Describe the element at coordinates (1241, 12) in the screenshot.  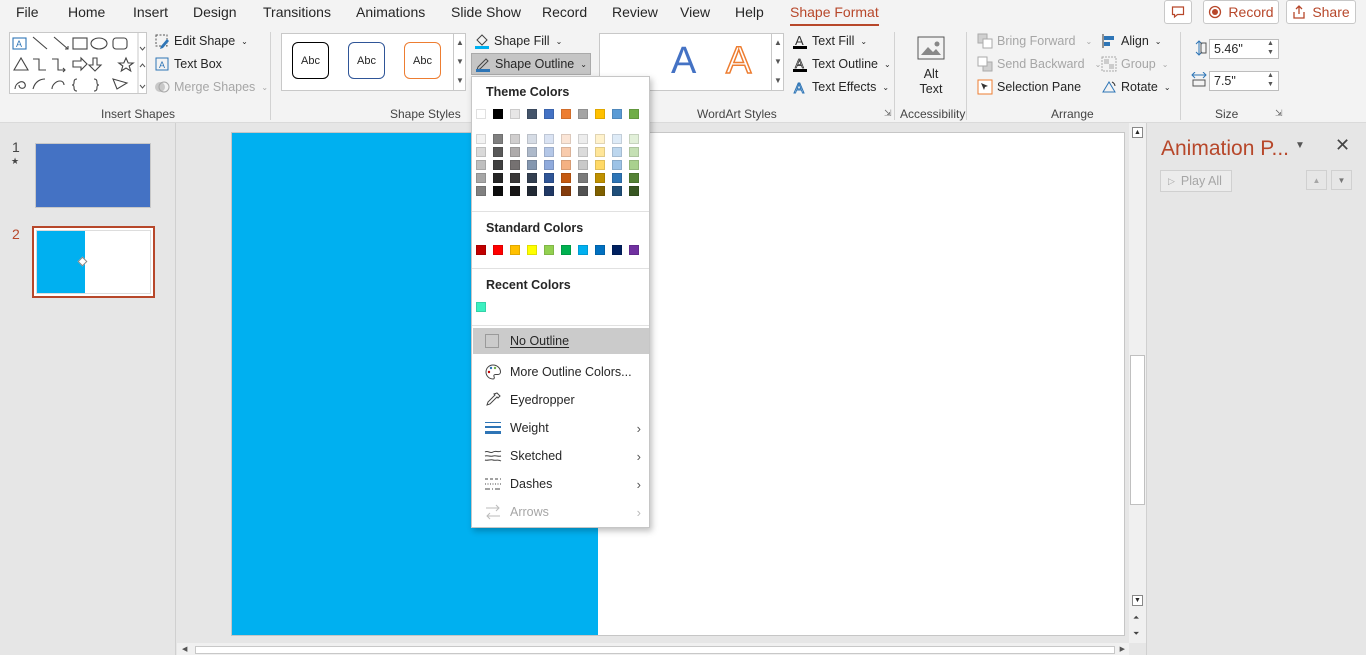
I see `record-button: Record` at that location.